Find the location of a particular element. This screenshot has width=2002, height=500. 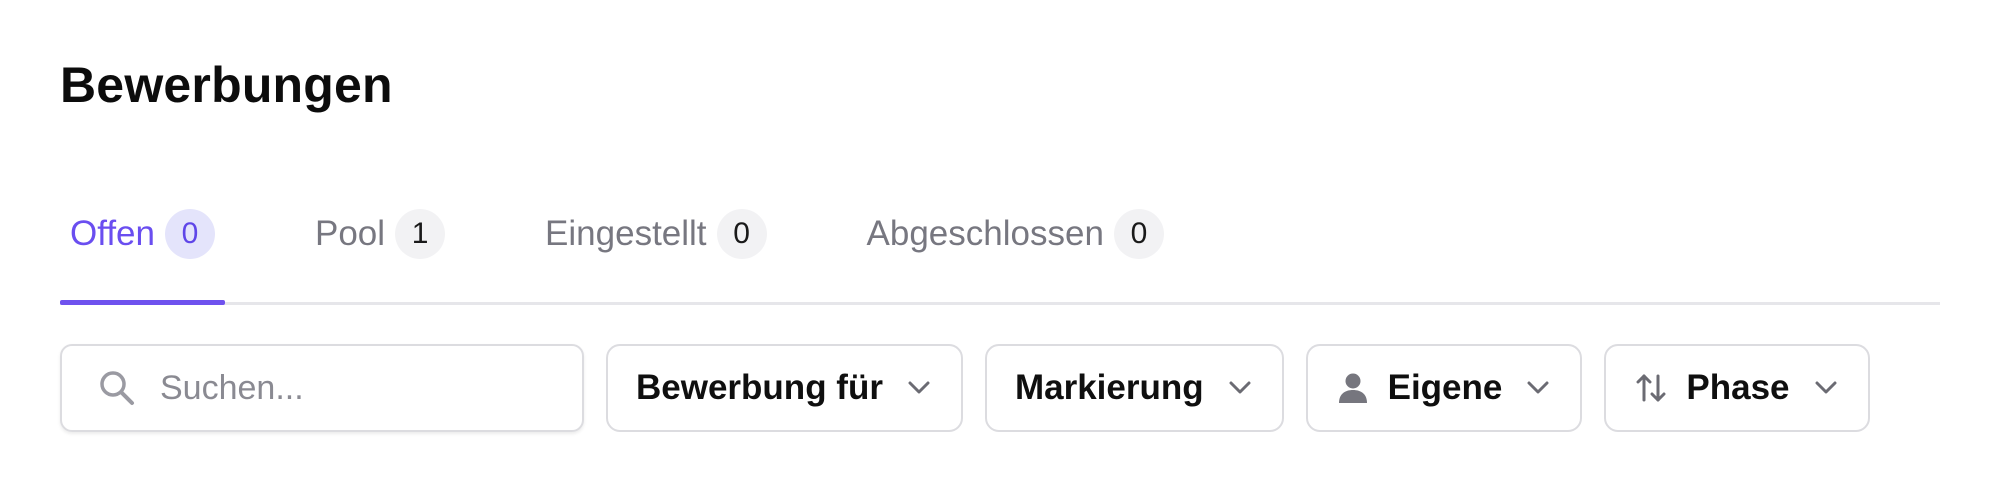

search-box is located at coordinates (322, 388).